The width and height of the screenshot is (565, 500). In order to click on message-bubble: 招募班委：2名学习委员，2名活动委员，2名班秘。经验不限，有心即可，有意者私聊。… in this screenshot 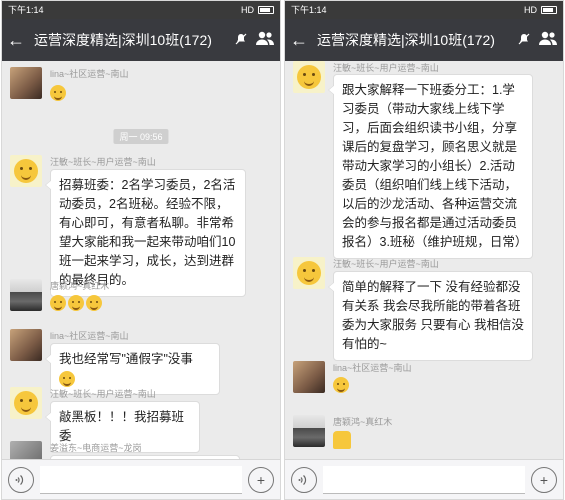, I will do `click(145, 233)`.